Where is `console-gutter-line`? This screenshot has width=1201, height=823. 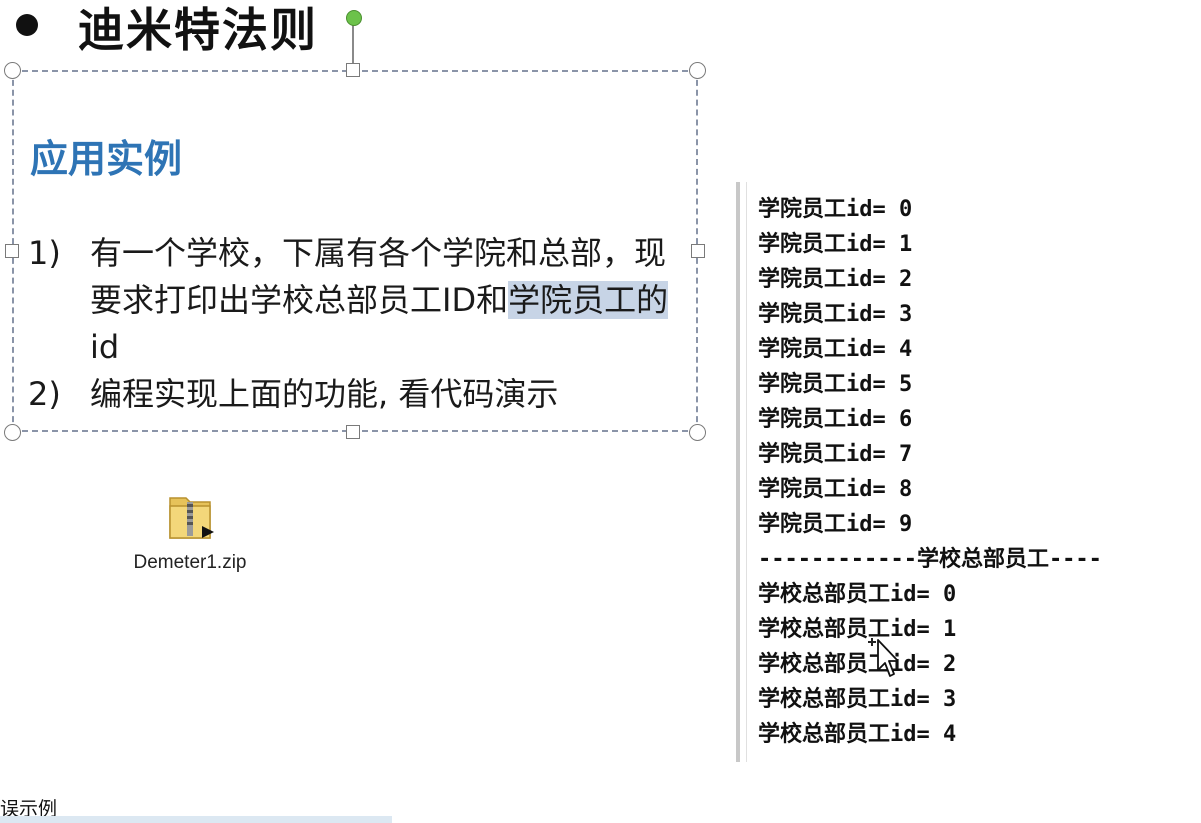
console-gutter-line is located at coordinates (746, 472).